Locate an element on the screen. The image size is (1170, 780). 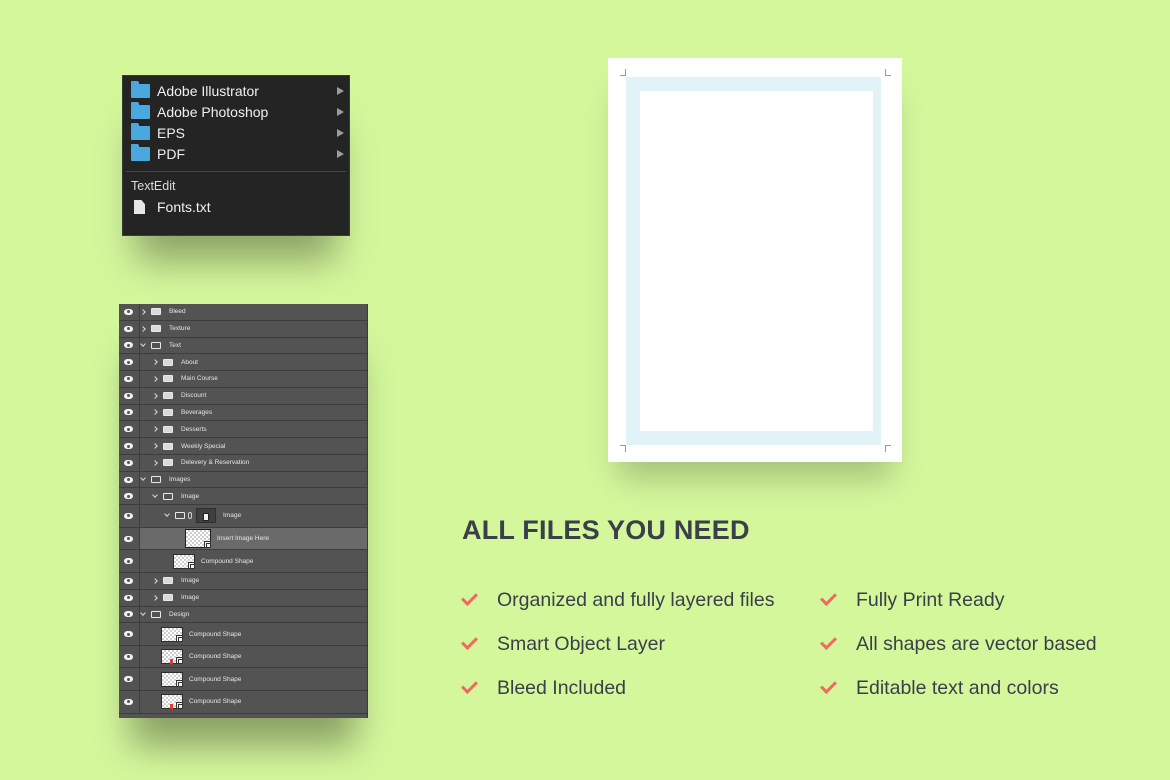
layer-row: Design is located at coordinates (243, 615).